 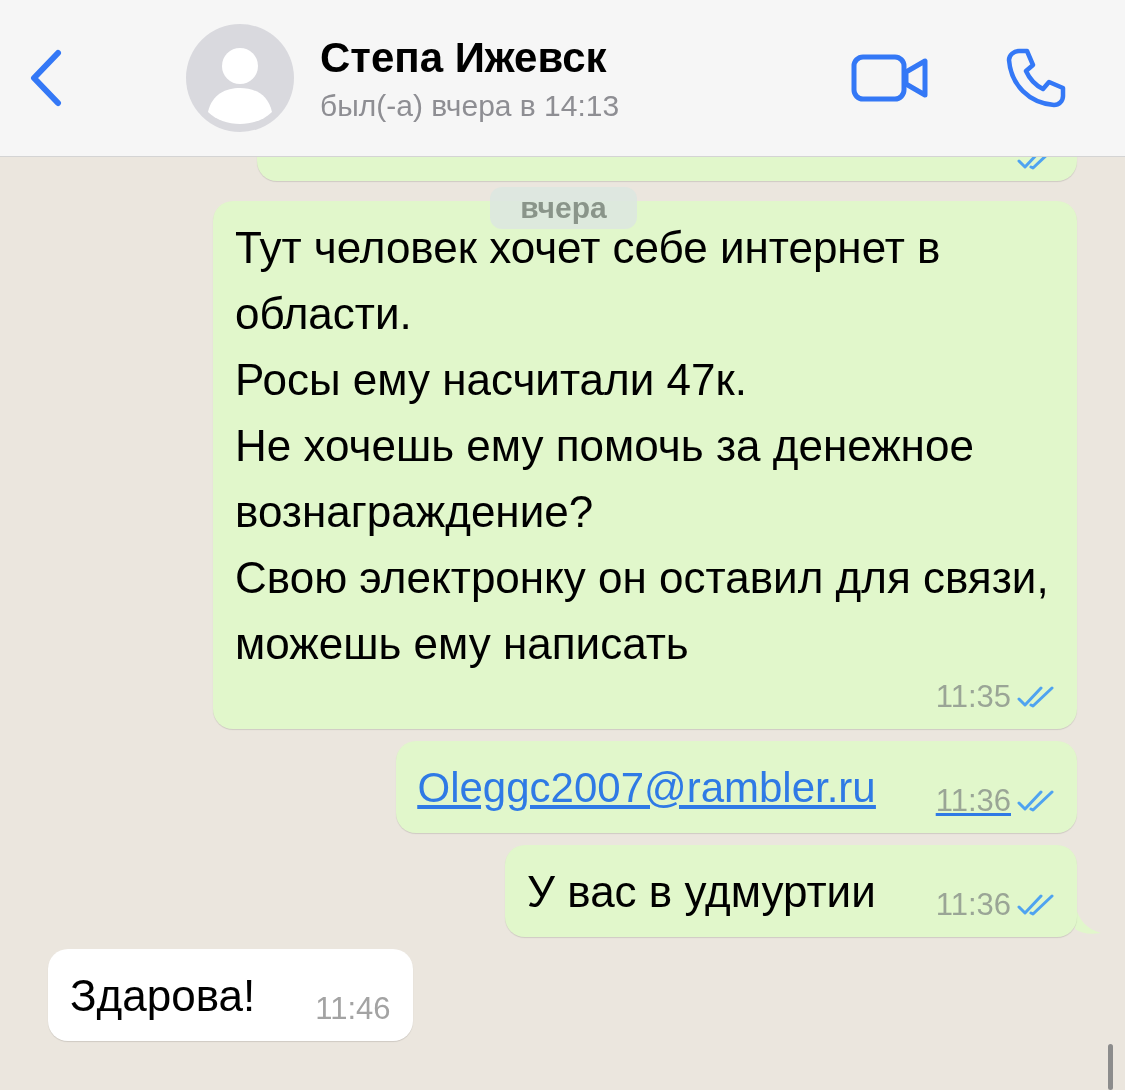 I want to click on message-text: Здарова!, so click(x=163, y=996).